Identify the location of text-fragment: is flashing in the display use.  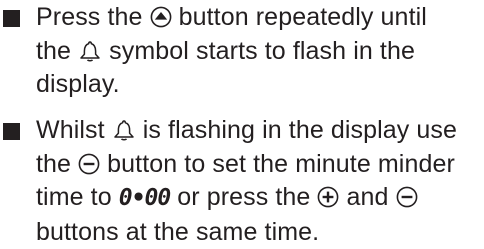
(300, 130).